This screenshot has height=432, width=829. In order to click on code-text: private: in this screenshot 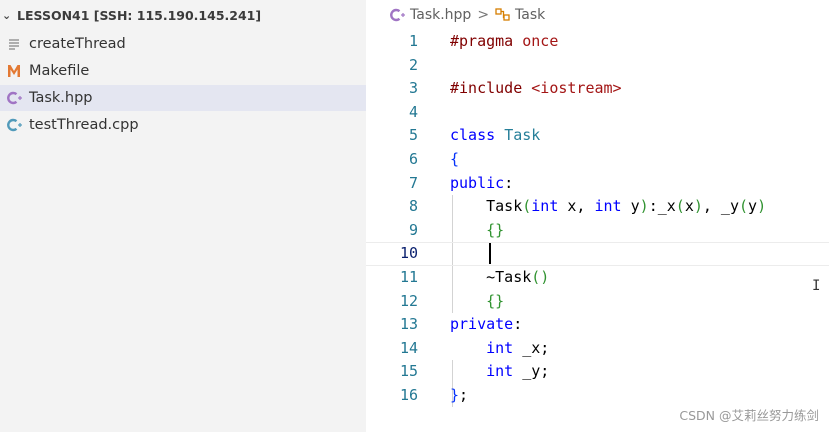, I will do `click(486, 324)`.